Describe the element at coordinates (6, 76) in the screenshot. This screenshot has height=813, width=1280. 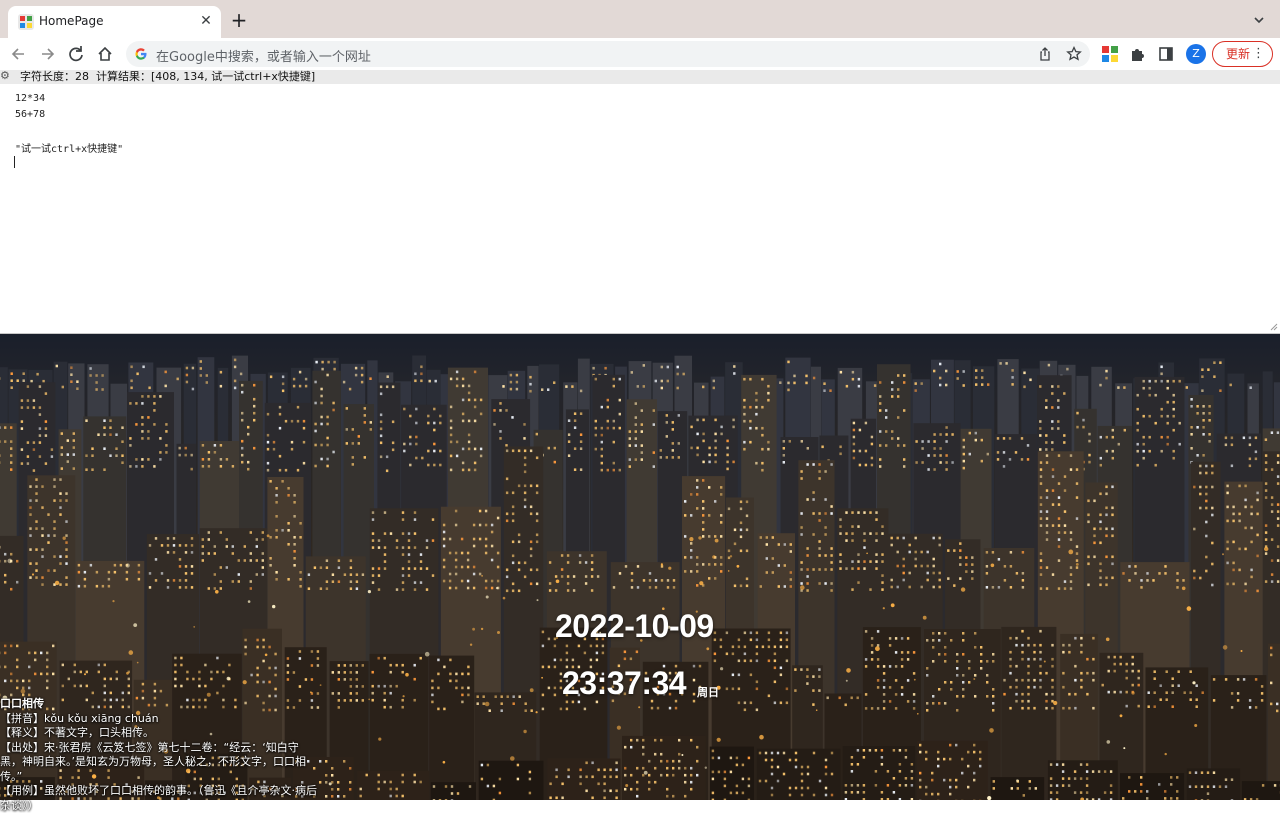
I see `gear-icon: ⚙` at that location.